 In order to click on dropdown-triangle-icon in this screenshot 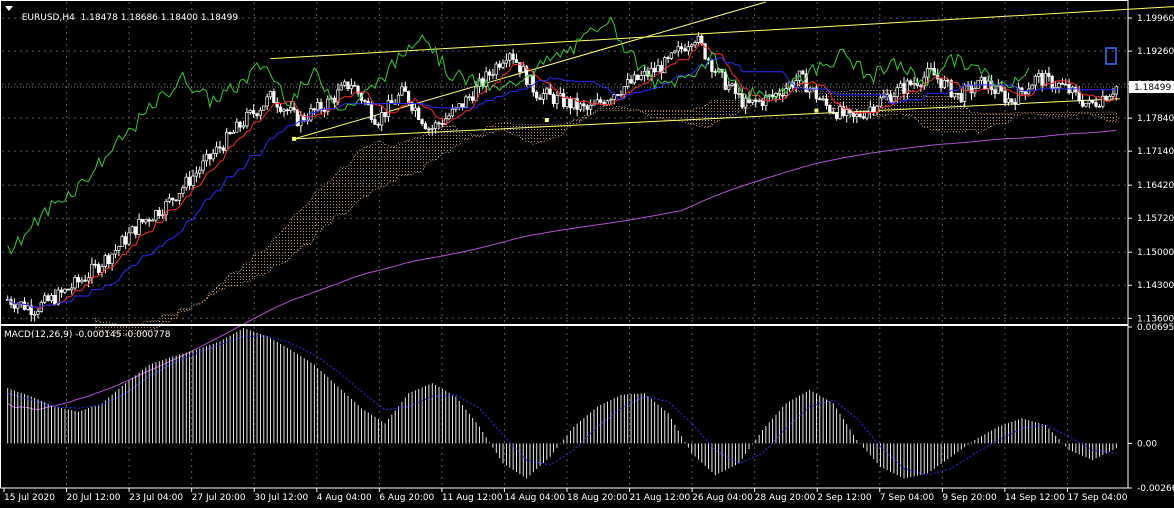, I will do `click(9, 8)`.